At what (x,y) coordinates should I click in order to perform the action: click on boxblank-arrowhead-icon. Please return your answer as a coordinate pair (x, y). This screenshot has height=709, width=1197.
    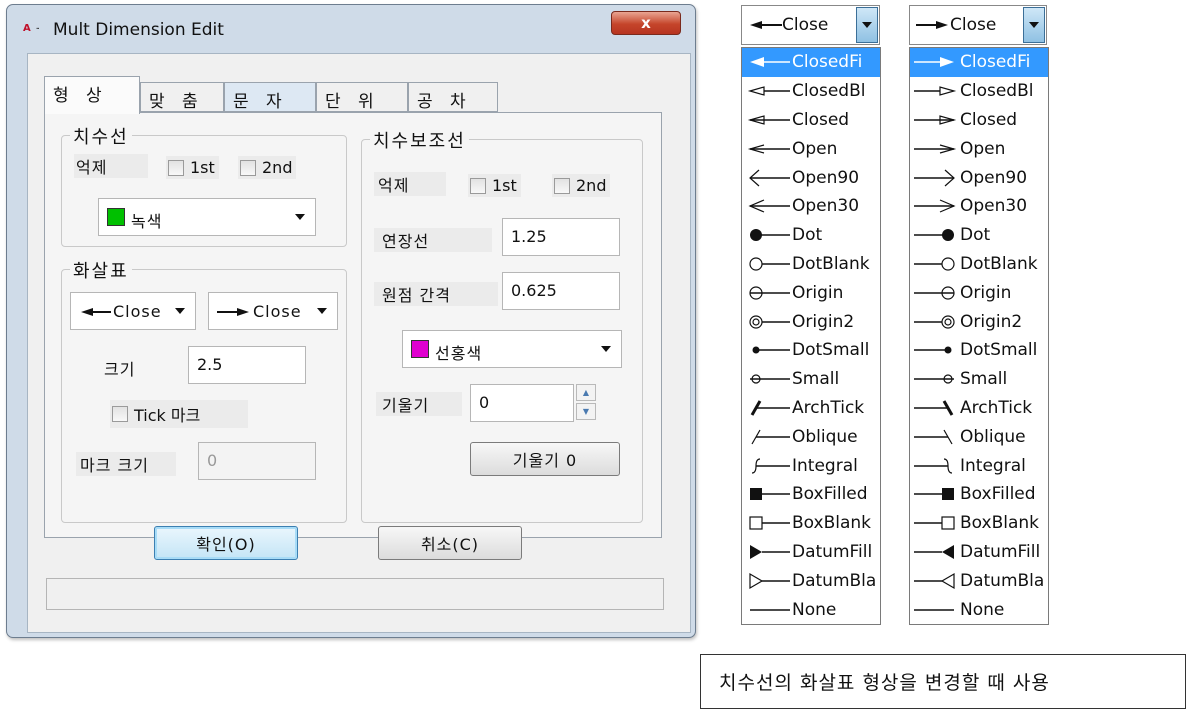
    Looking at the image, I should click on (769, 523).